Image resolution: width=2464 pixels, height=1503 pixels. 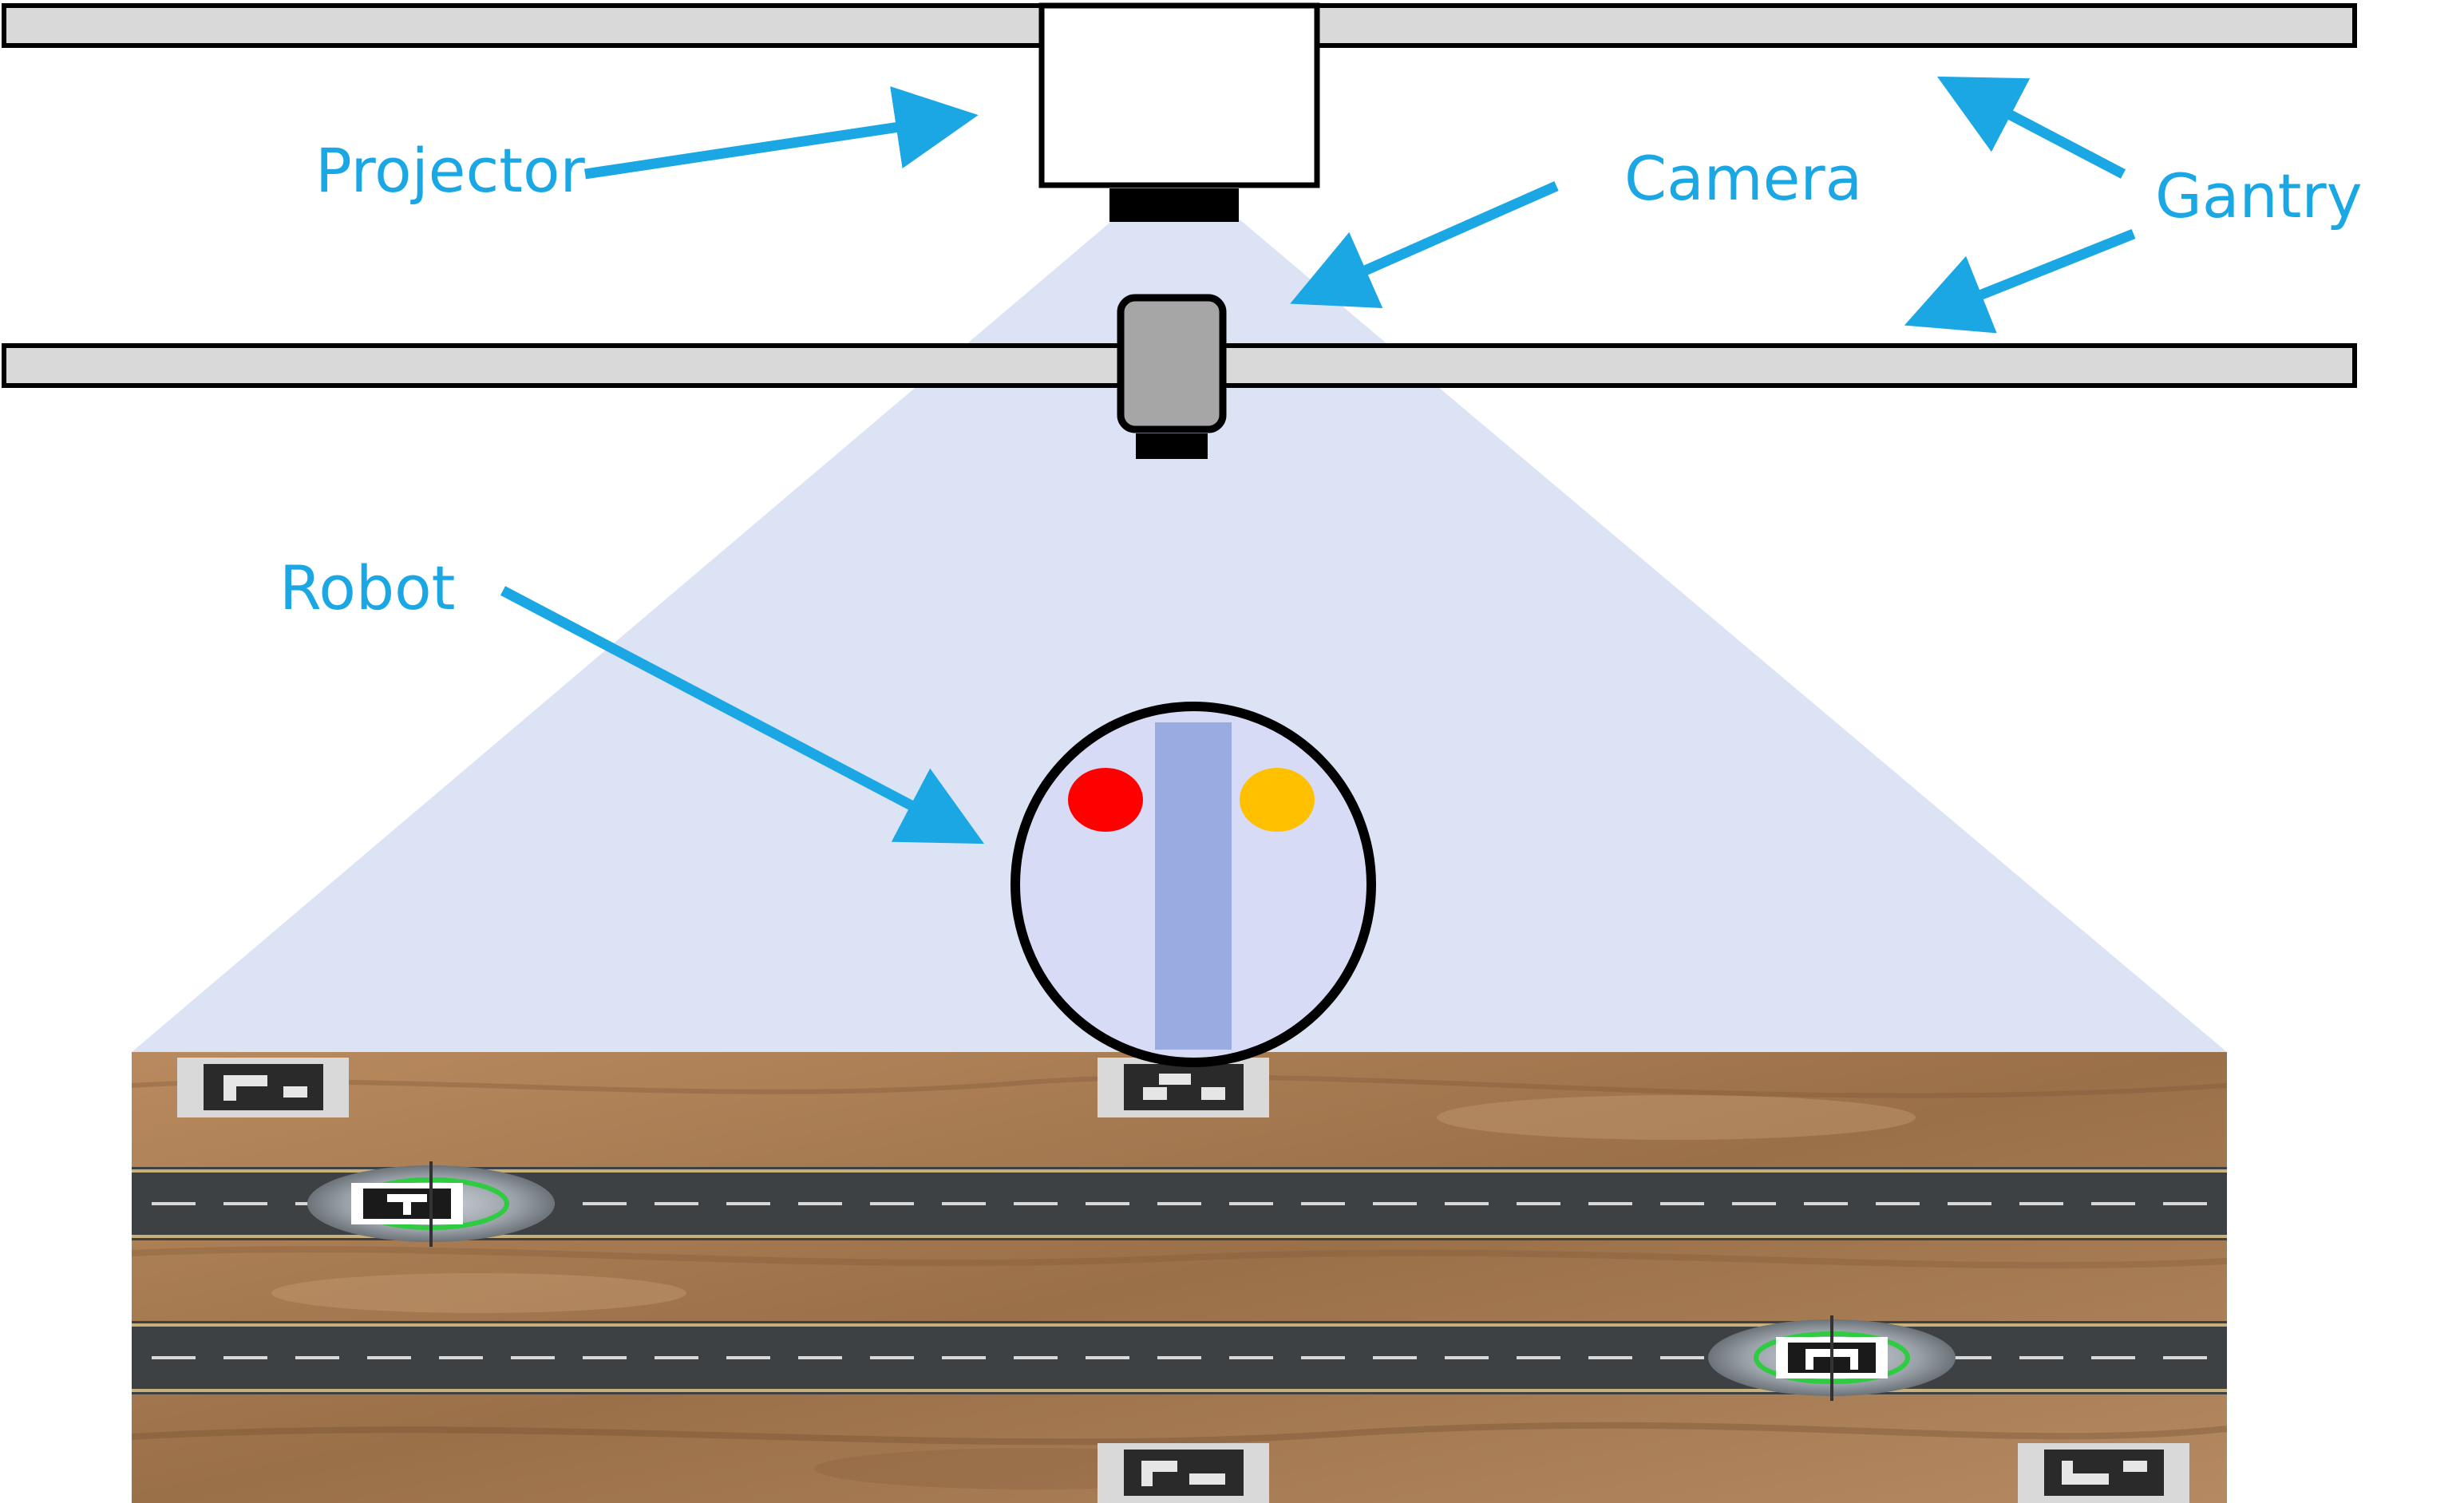 What do you see at coordinates (1425, 245) in the screenshot?
I see `camera-arrow` at bounding box center [1425, 245].